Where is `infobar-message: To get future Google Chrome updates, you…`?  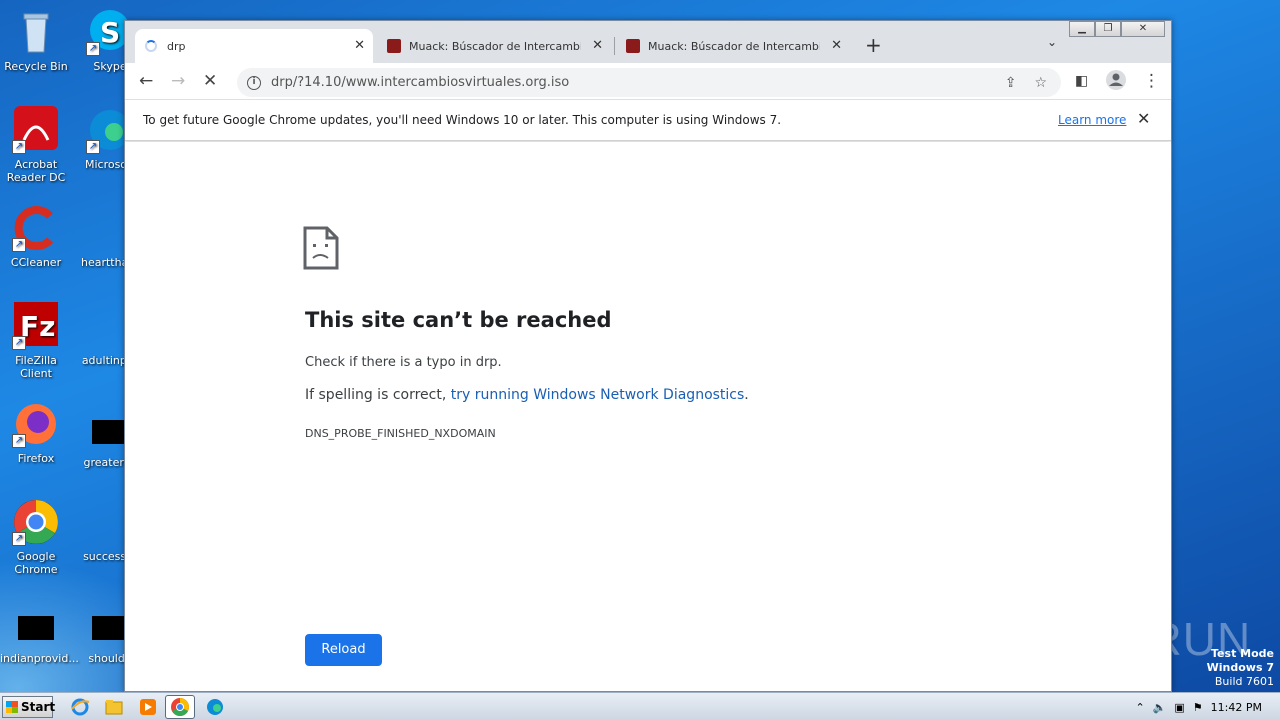
infobar-message: To get future Google Chrome updates, you… is located at coordinates (462, 120).